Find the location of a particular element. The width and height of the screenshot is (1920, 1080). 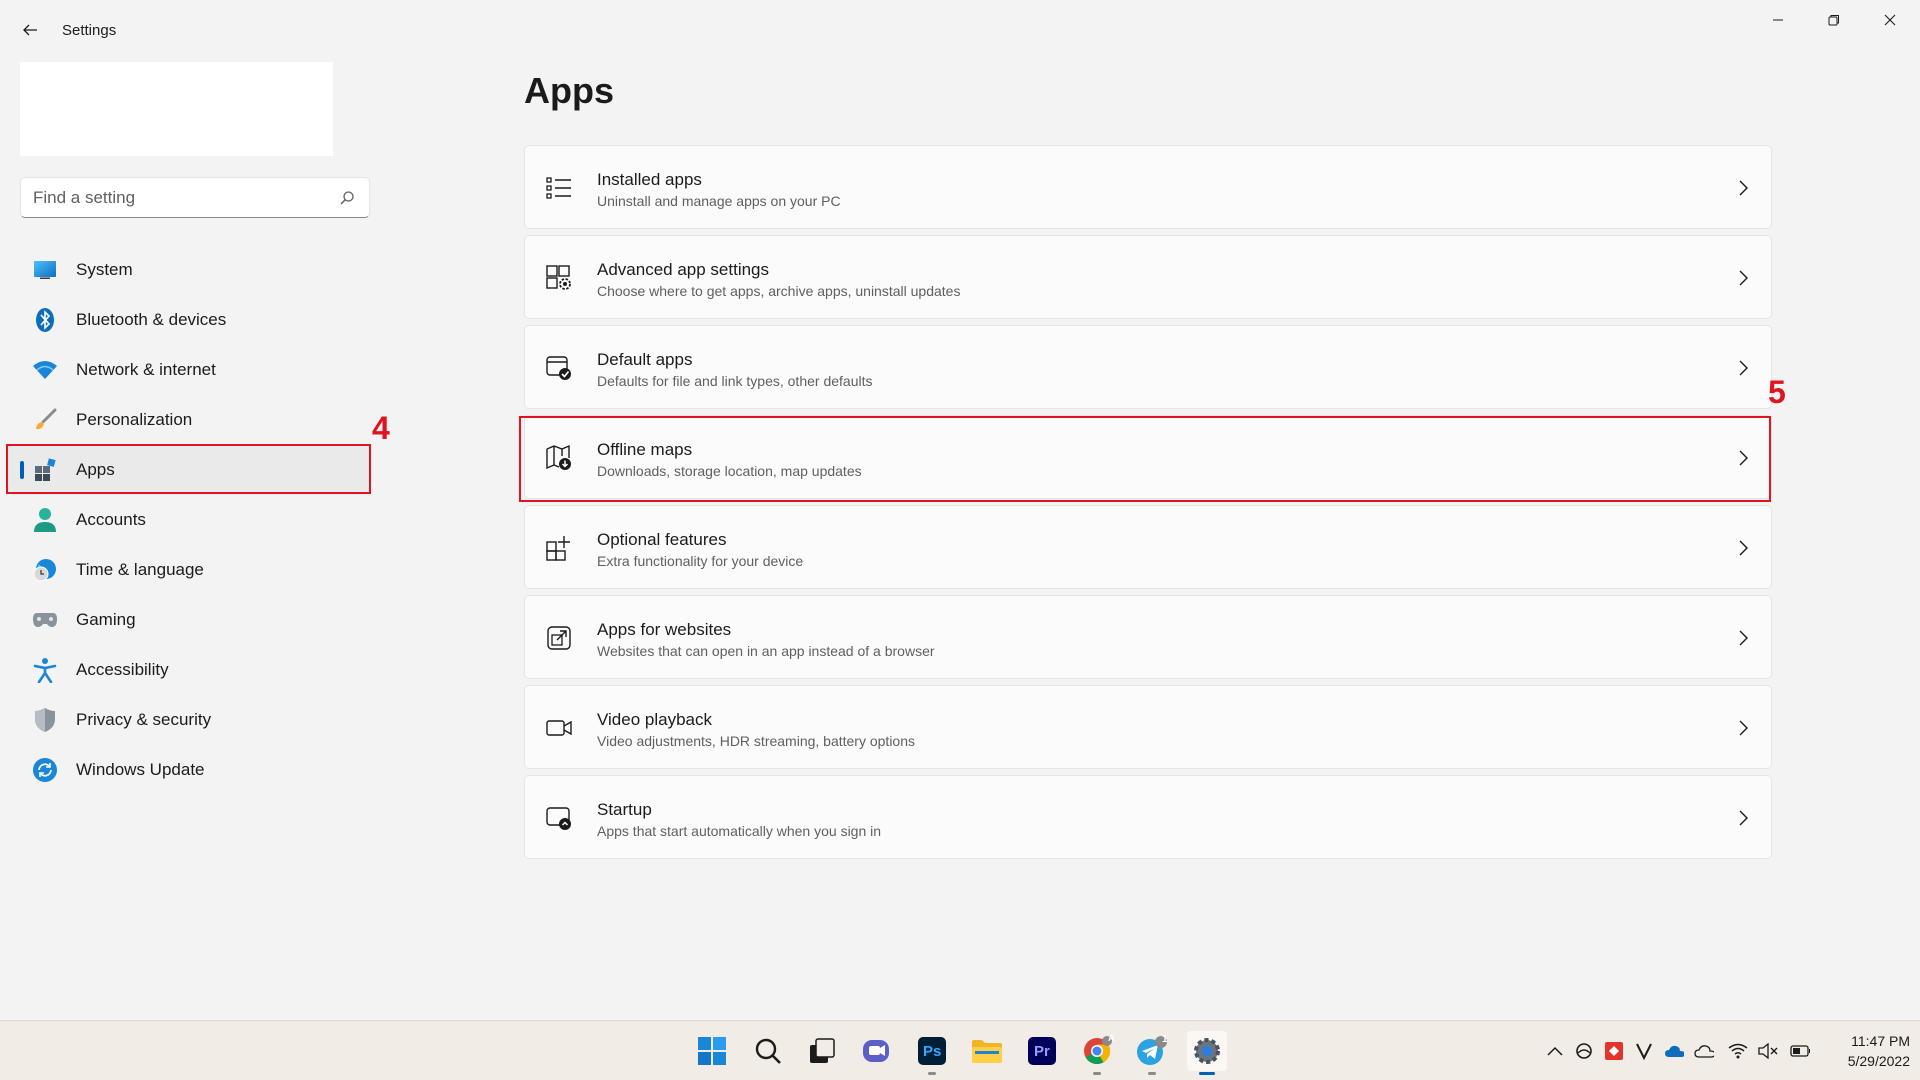

taskbar-task-view is located at coordinates (822, 1051).